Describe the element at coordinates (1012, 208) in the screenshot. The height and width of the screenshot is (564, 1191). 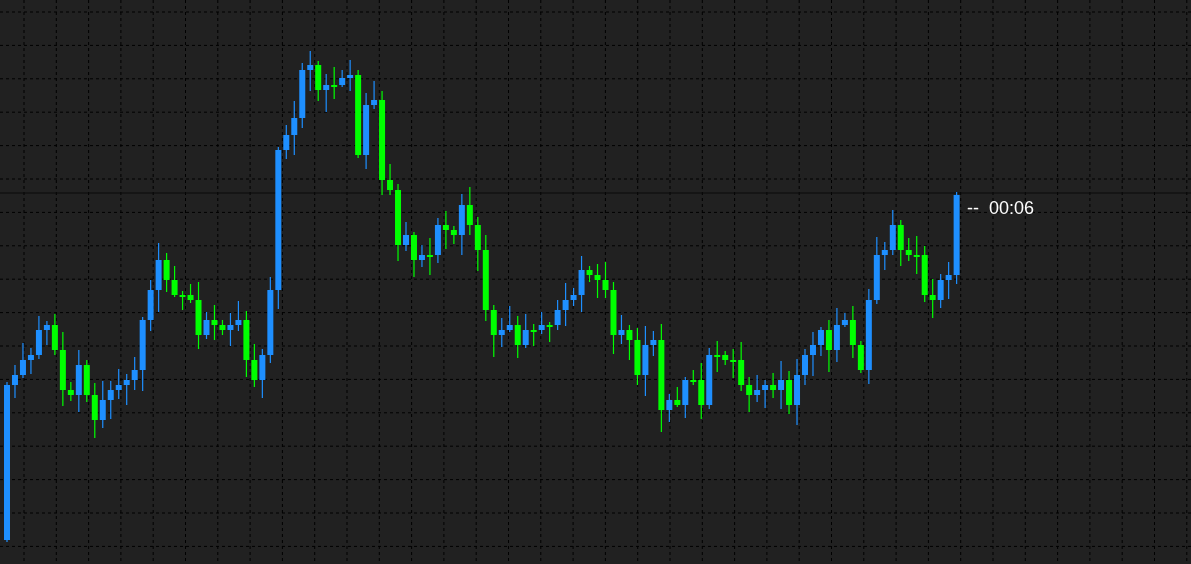
I see `countdown-timer: 00:06` at that location.